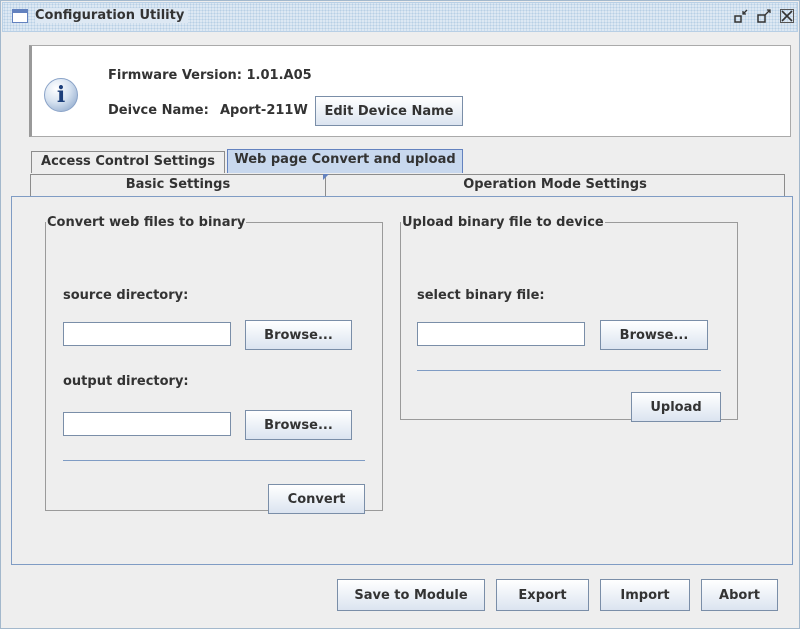  I want to click on edit-device-name-button: Edit Device Name, so click(389, 111).